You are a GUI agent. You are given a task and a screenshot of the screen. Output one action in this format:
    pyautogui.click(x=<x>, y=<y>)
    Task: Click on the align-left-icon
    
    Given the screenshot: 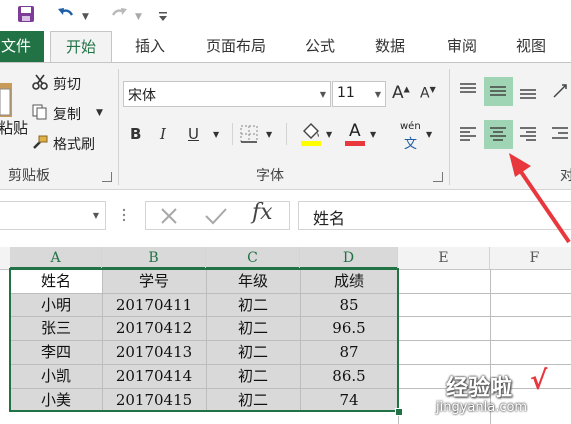 What is the action you would take?
    pyautogui.click(x=468, y=134)
    